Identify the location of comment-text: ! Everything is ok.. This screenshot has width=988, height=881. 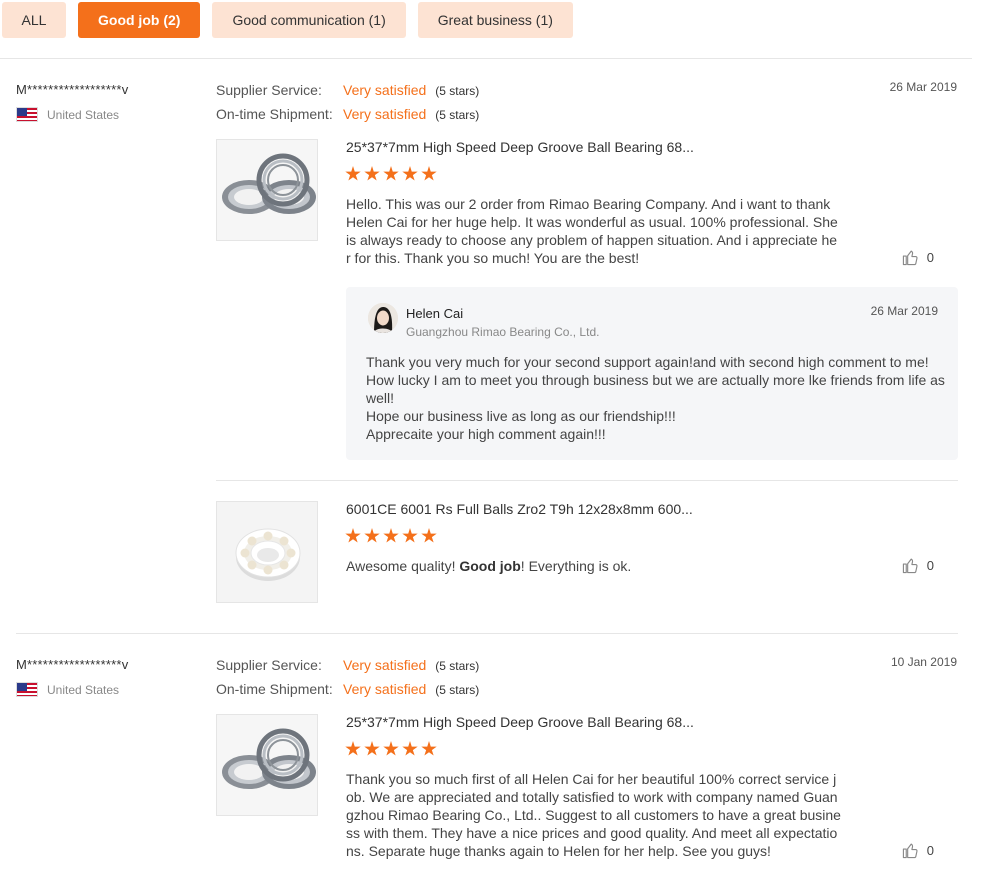
(576, 566).